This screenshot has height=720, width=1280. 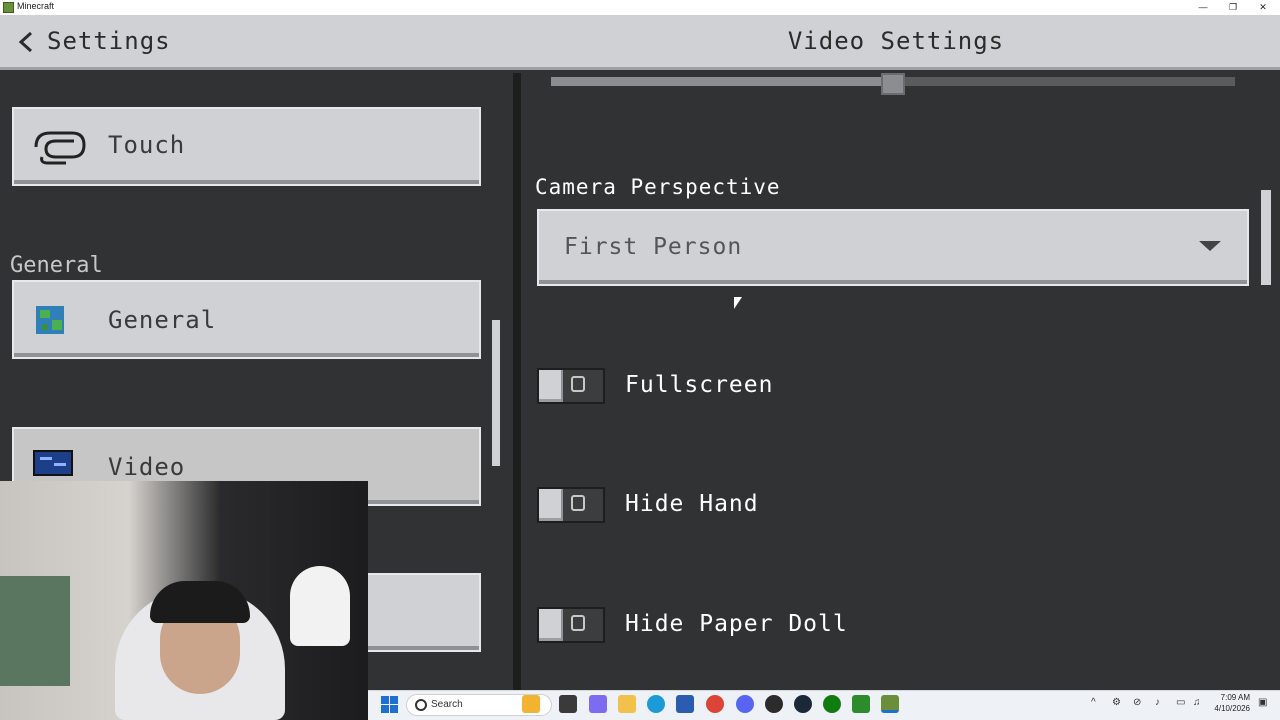 What do you see at coordinates (1230, 708) in the screenshot?
I see `taskbar-clock-date: 4/10/2026` at bounding box center [1230, 708].